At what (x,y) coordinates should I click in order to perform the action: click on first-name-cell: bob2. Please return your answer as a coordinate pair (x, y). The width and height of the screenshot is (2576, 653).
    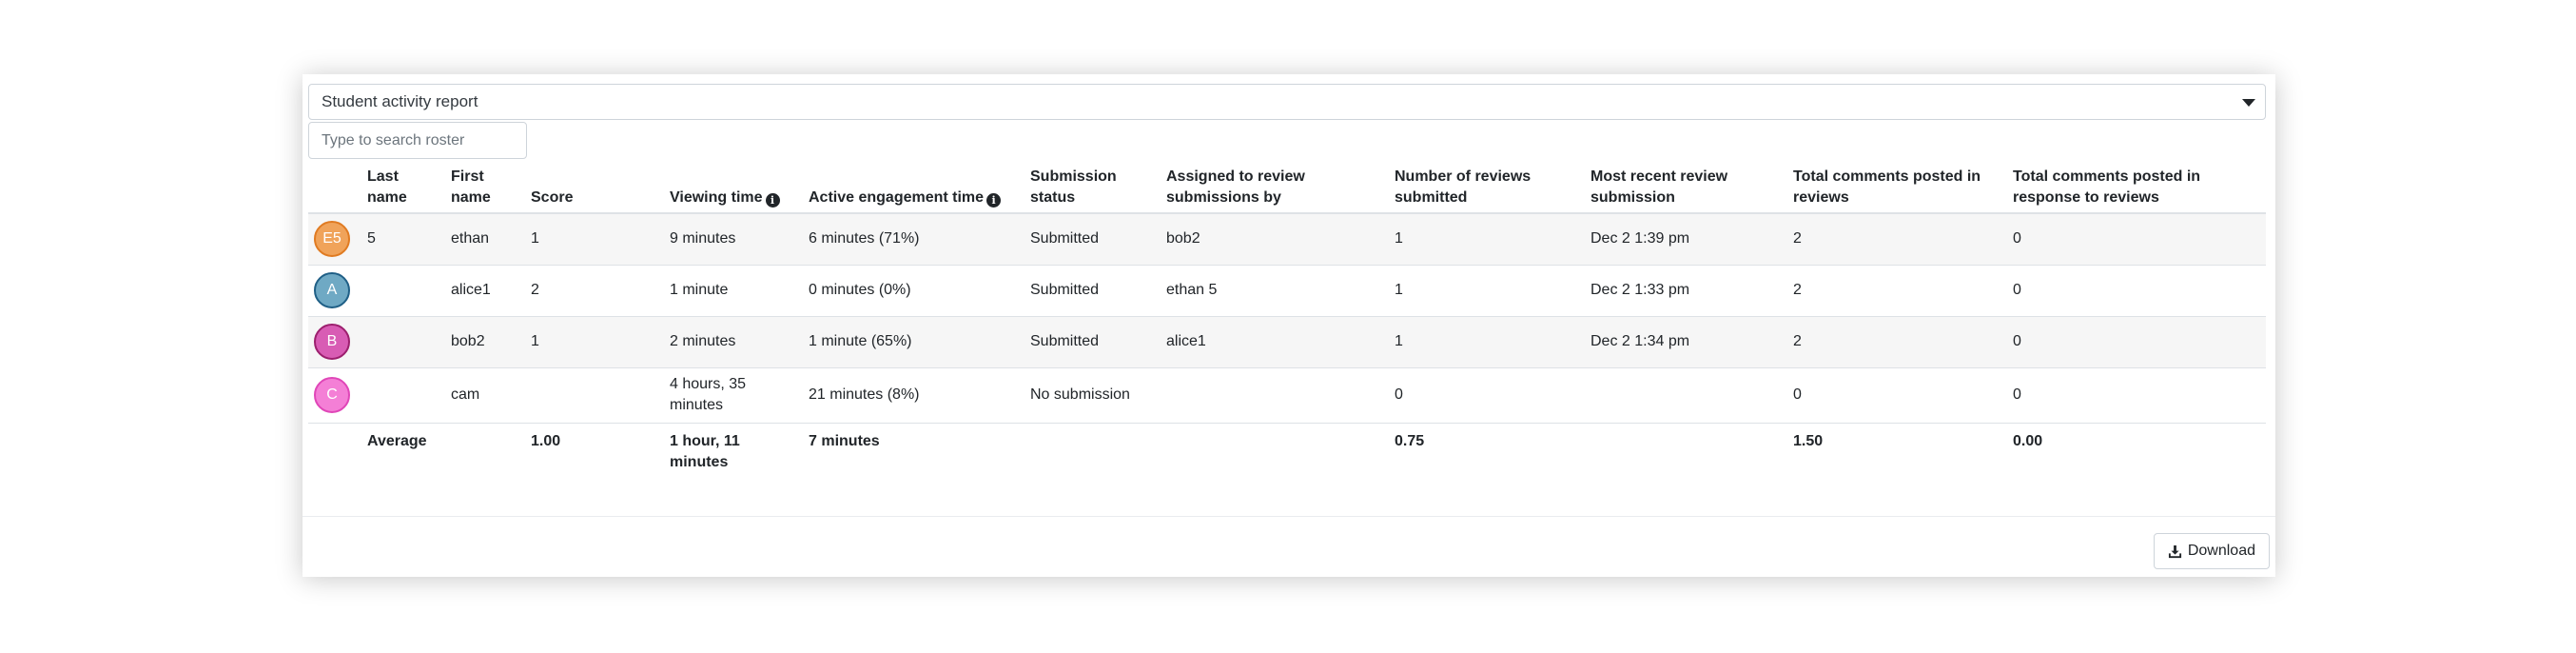
    Looking at the image, I should click on (485, 341).